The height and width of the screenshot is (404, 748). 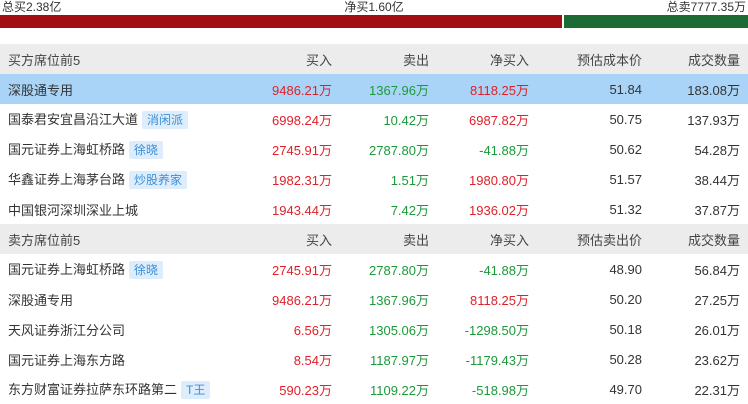 I want to click on sell-ratio-bar, so click(x=656, y=21).